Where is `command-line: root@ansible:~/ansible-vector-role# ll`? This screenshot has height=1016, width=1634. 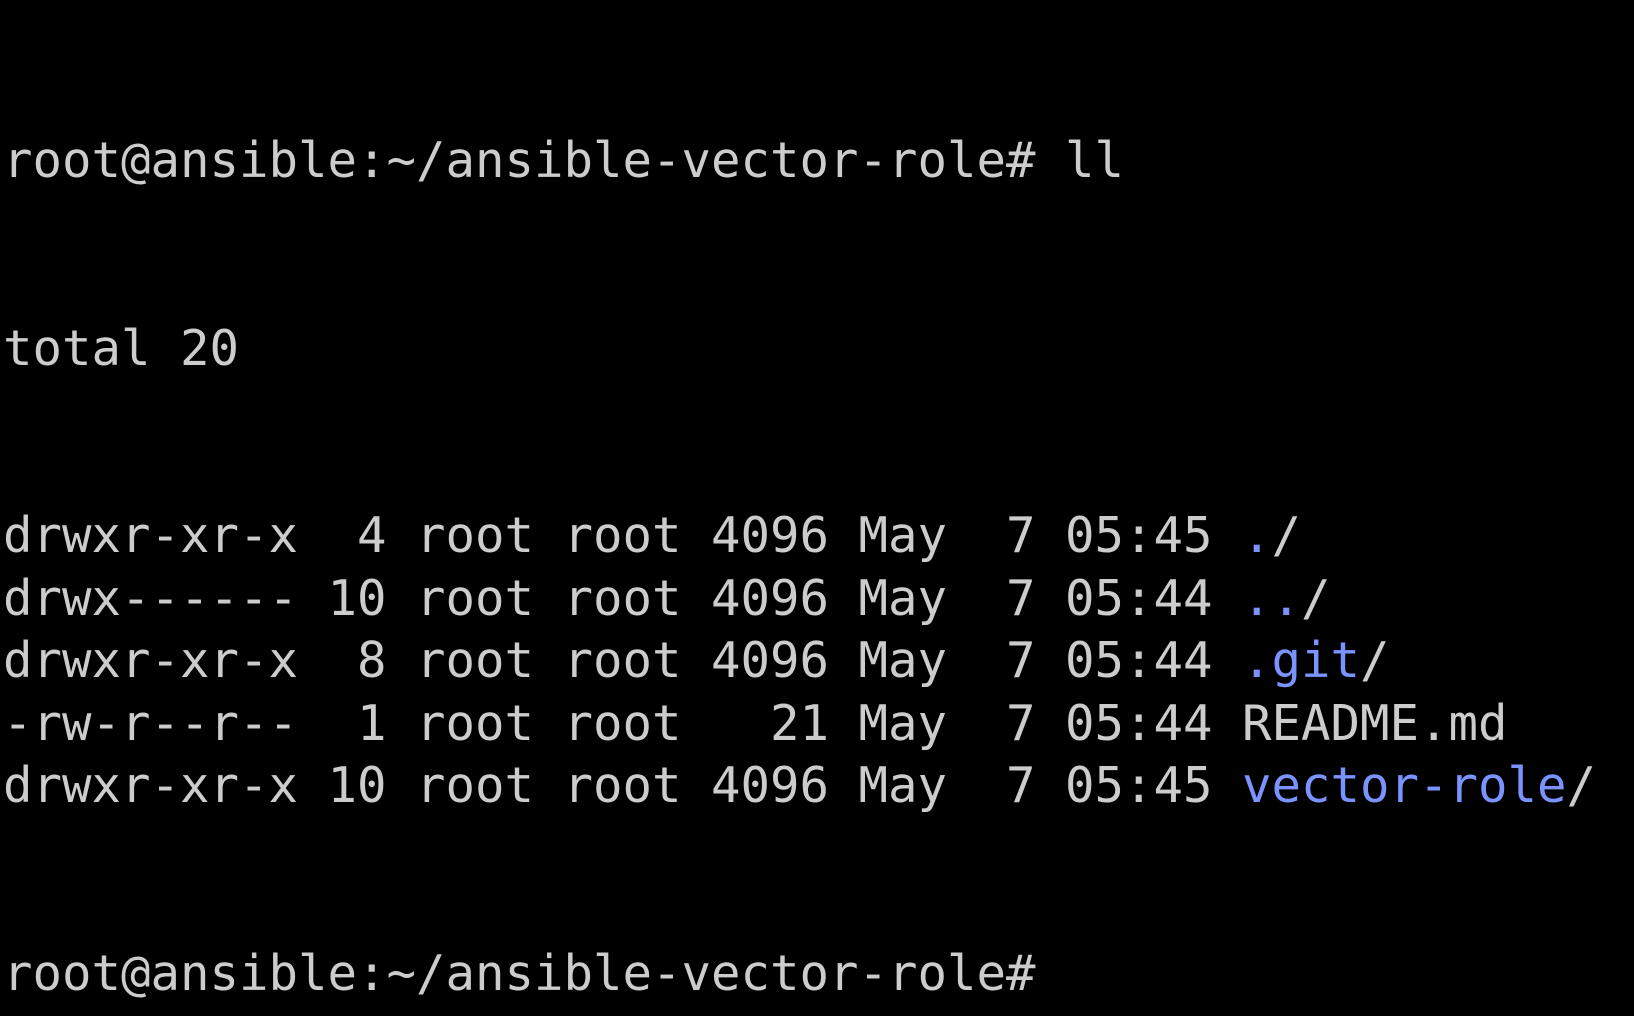 command-line: root@ansible:~/ansible-vector-role# ll is located at coordinates (818, 161).